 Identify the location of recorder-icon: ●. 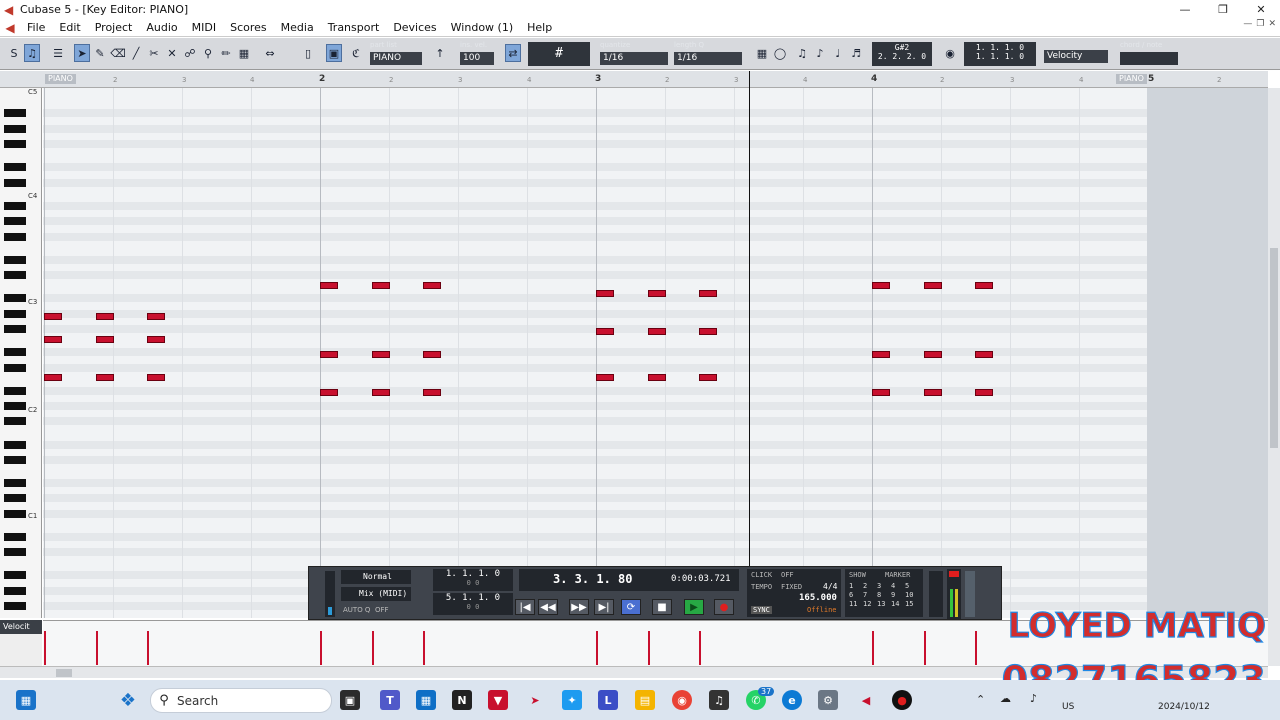
(902, 700).